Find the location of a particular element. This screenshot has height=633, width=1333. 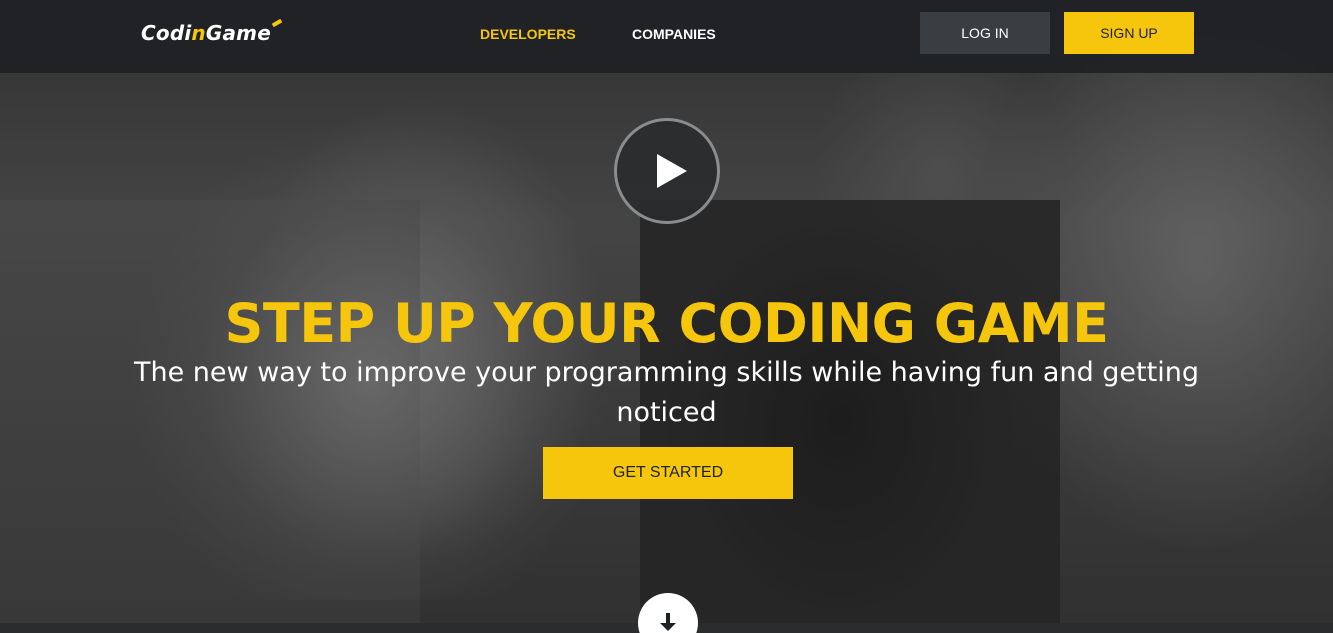

login-button: LOG IN is located at coordinates (985, 33).